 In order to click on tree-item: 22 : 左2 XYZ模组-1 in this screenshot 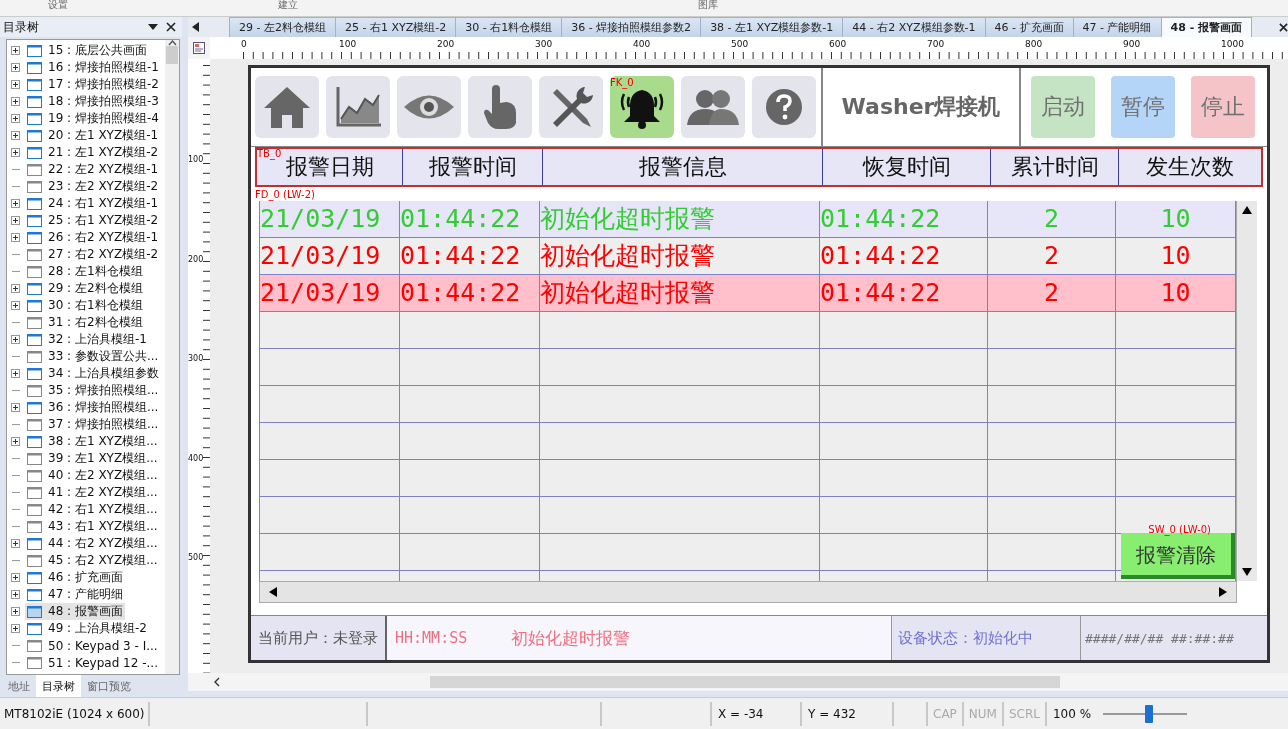, I will do `click(93, 169)`.